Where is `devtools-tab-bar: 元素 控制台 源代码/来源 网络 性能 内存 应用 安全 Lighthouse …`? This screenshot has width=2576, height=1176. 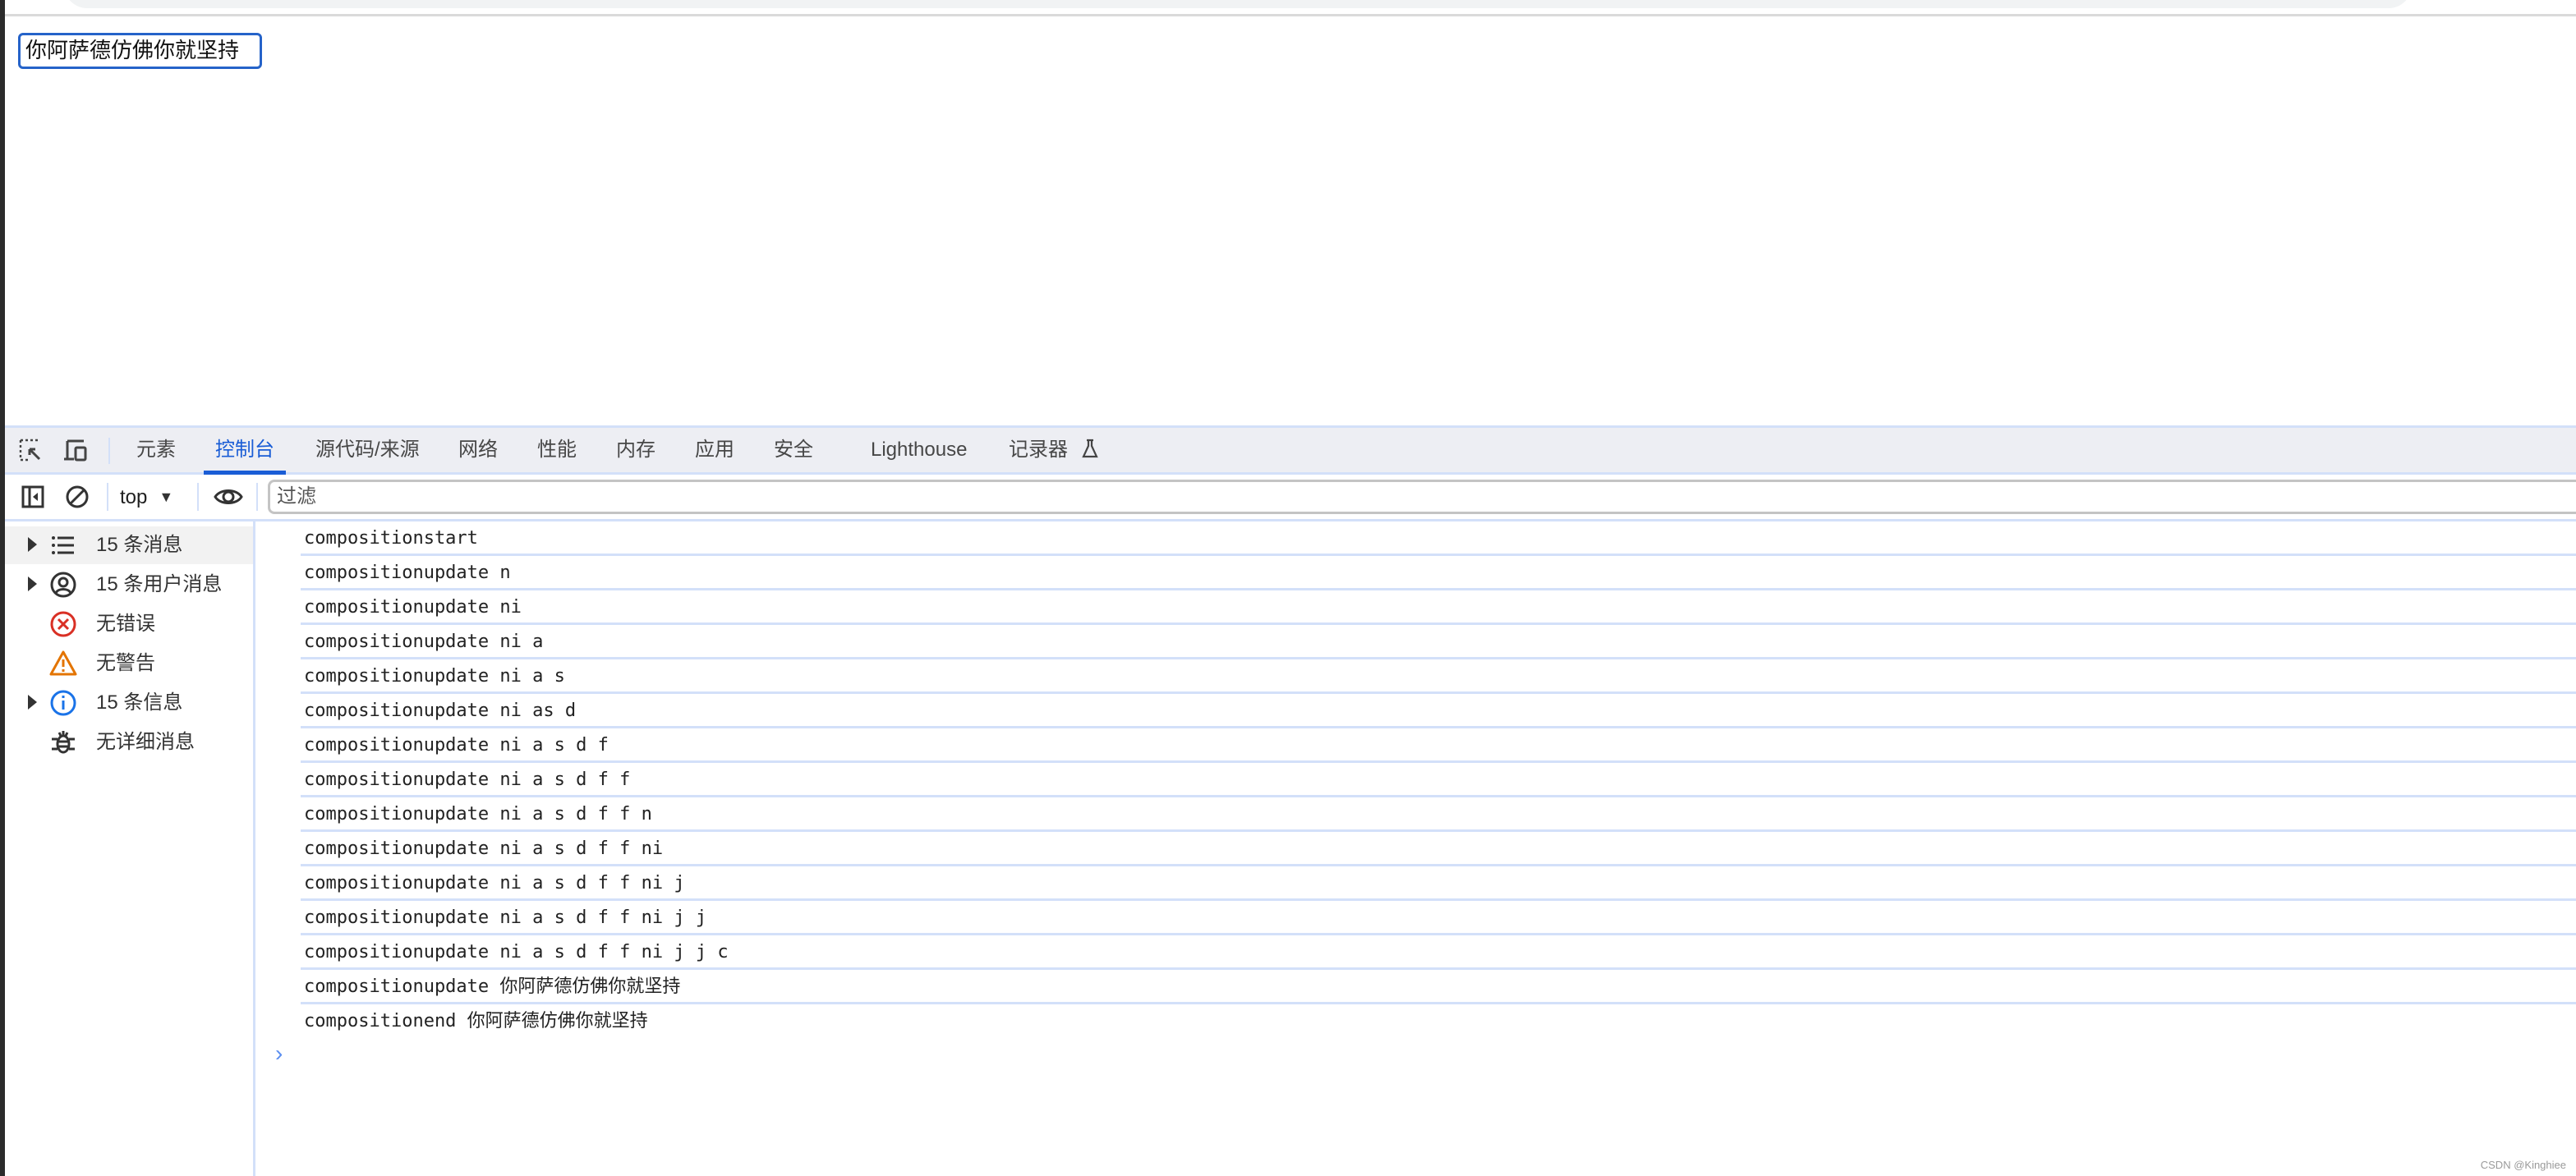 devtools-tab-bar: 元素 控制台 源代码/来源 网络 性能 内存 应用 安全 Lighthouse … is located at coordinates (1290, 450).